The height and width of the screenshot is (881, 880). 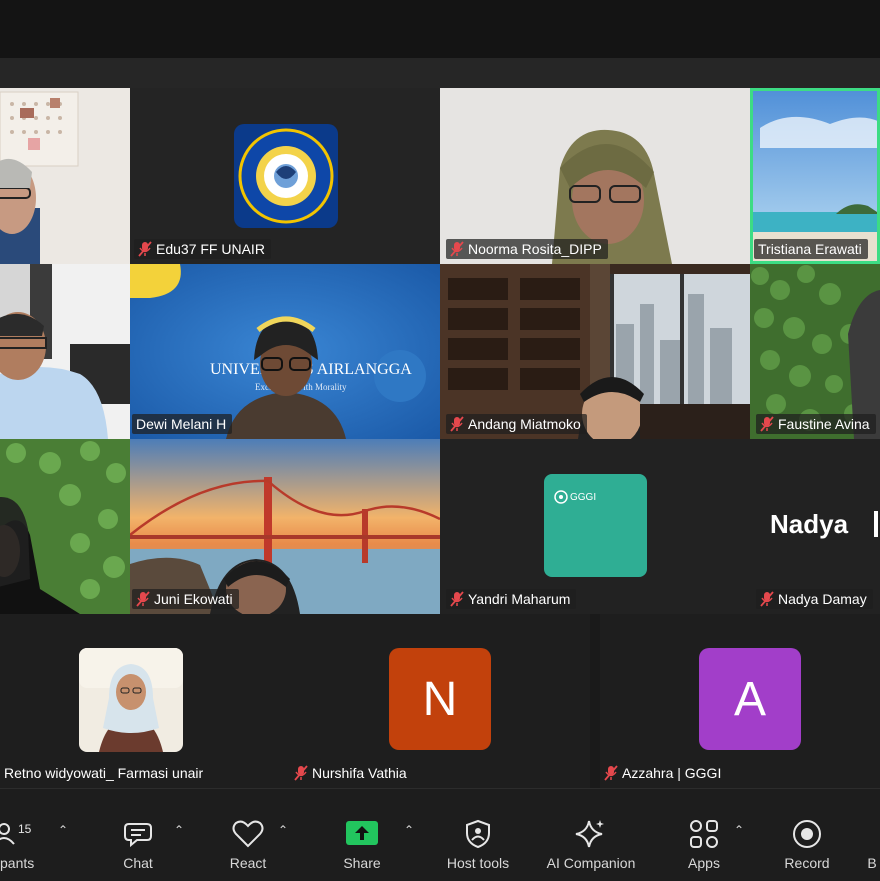 I want to click on participant-name: Tristiana Erawati, so click(x=810, y=249).